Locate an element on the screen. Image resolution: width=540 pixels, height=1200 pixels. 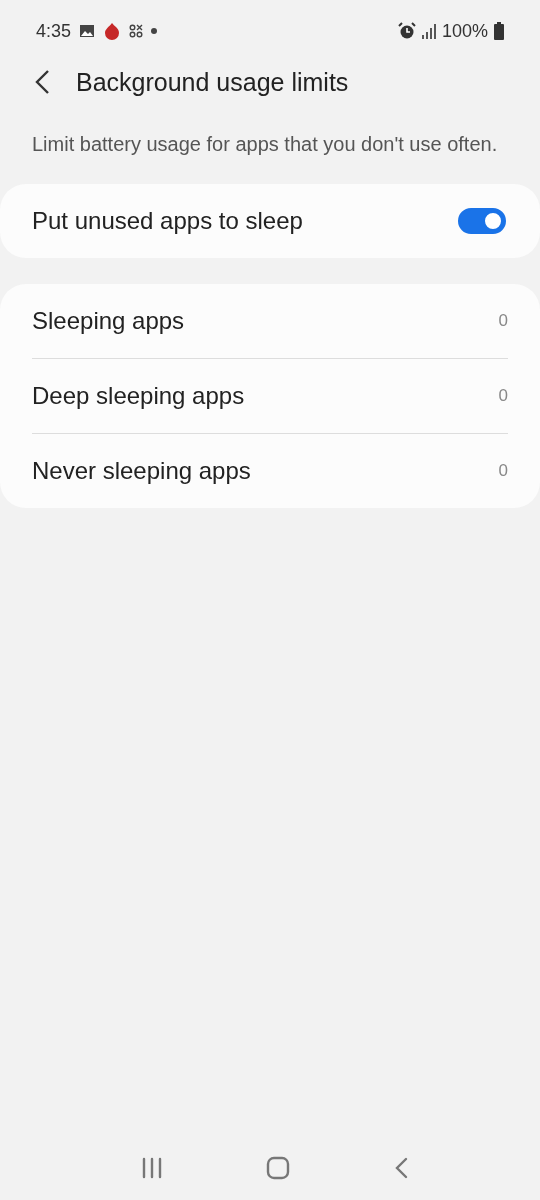
home-icon is located at coordinates (278, 1168).